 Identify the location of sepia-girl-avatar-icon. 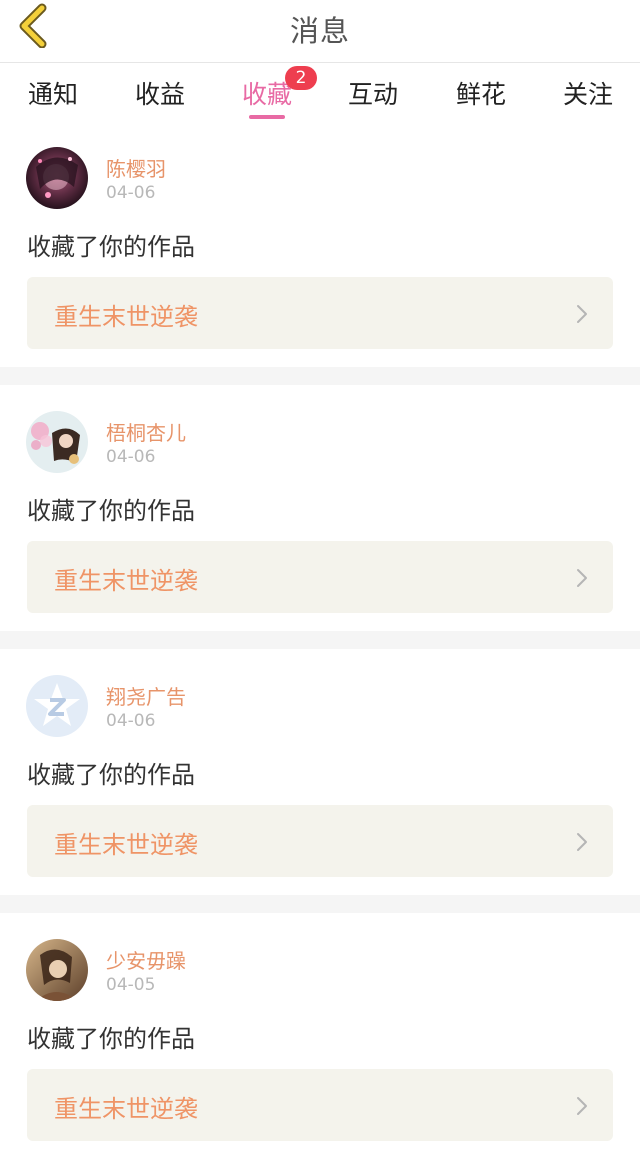
(57, 970).